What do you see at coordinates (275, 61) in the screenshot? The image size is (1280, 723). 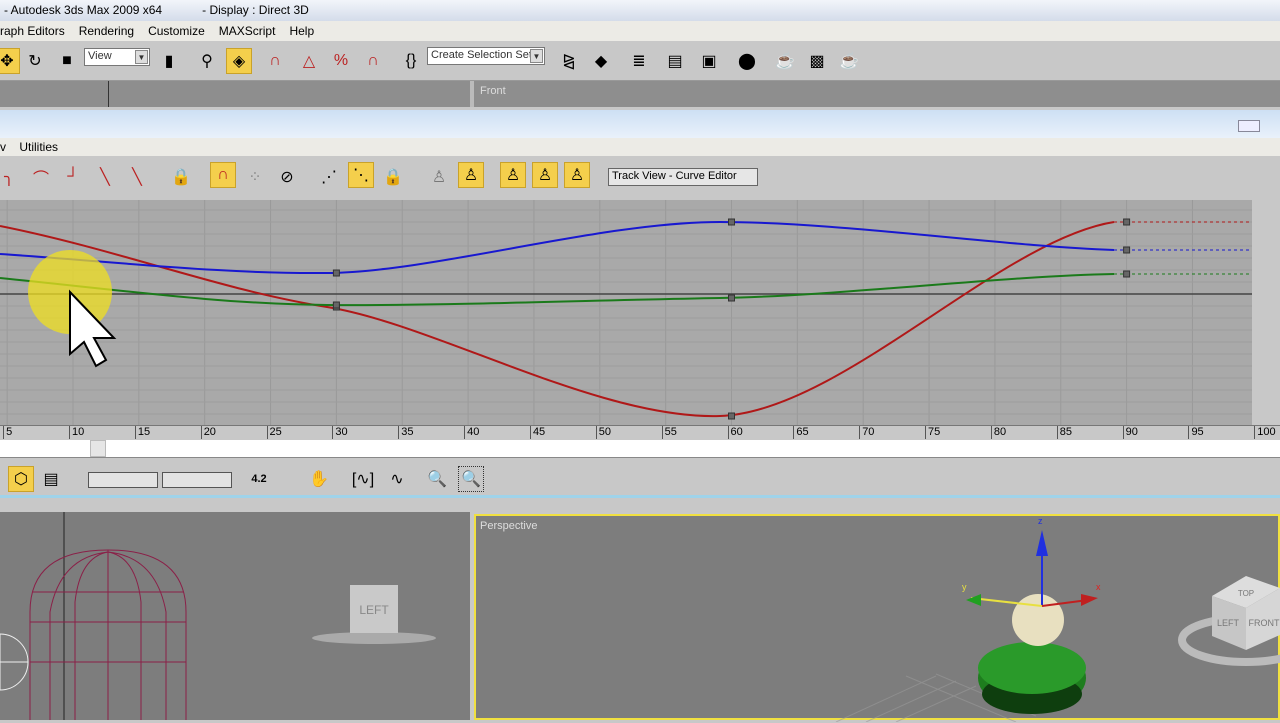 I see `snap-3d-icon: ∩` at bounding box center [275, 61].